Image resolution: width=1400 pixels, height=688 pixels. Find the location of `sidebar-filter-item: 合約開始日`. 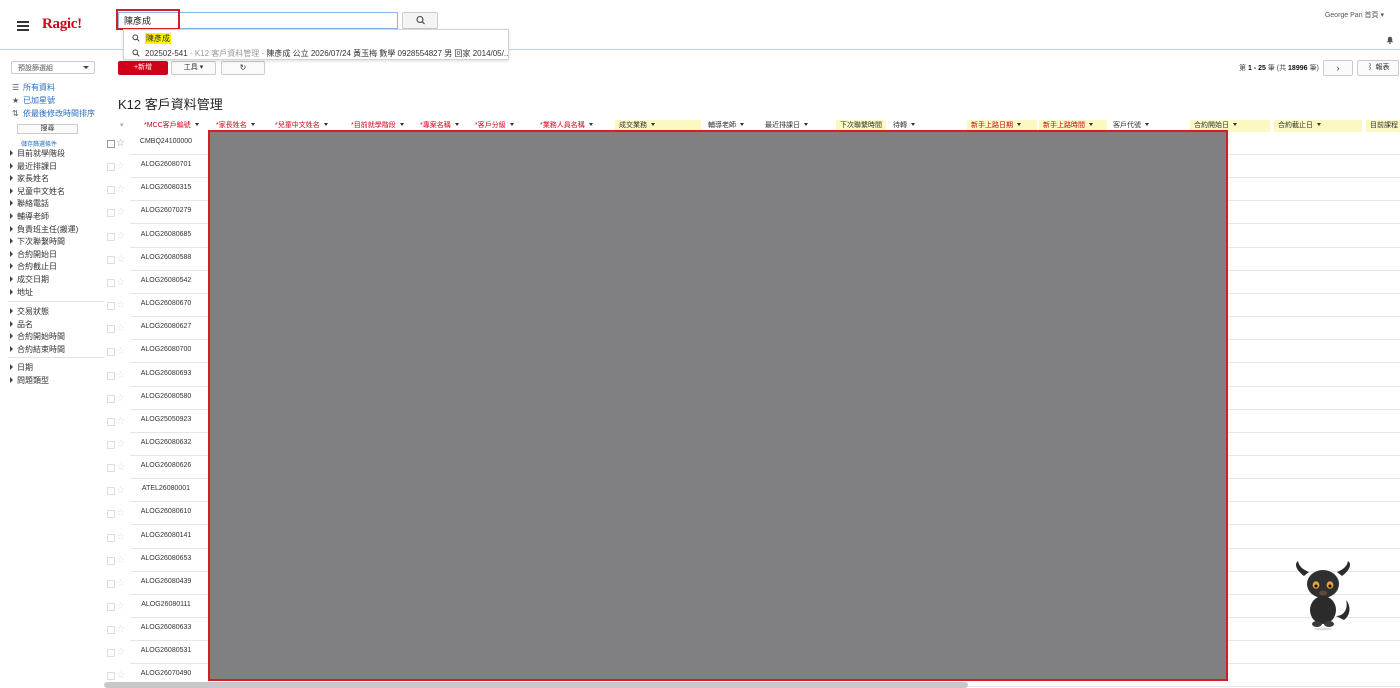

sidebar-filter-item: 合約開始日 is located at coordinates (33, 254).